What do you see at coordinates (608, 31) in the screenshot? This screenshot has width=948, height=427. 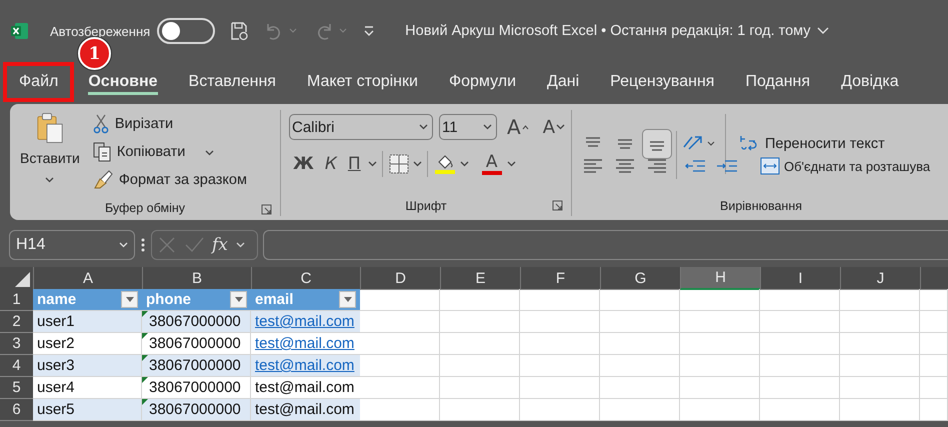 I see `window-title: Новий Аркуш Microsoft Excel • Остання редакція: 1 год. тому` at bounding box center [608, 31].